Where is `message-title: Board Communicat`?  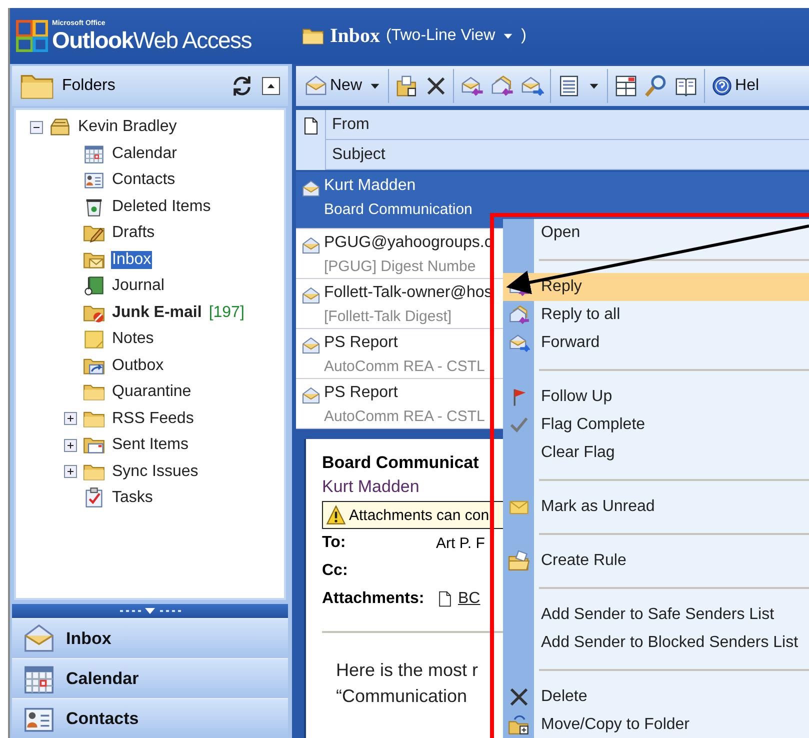 message-title: Board Communicat is located at coordinates (401, 463).